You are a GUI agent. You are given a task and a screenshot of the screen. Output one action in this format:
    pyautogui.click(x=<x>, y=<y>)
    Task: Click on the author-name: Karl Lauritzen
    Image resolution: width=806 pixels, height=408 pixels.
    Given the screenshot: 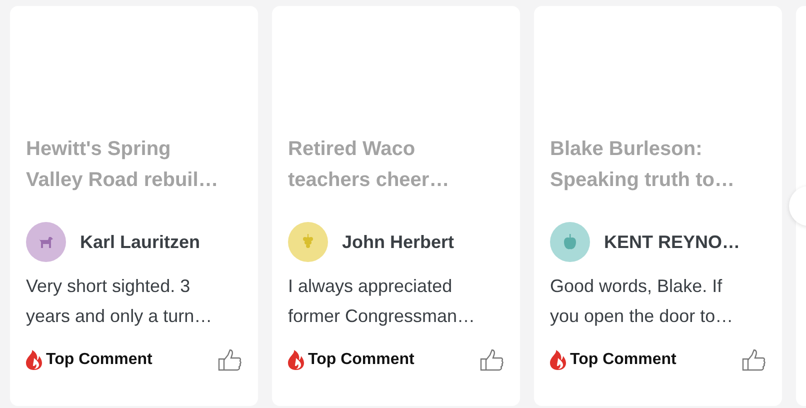 What is the action you would take?
    pyautogui.click(x=140, y=242)
    